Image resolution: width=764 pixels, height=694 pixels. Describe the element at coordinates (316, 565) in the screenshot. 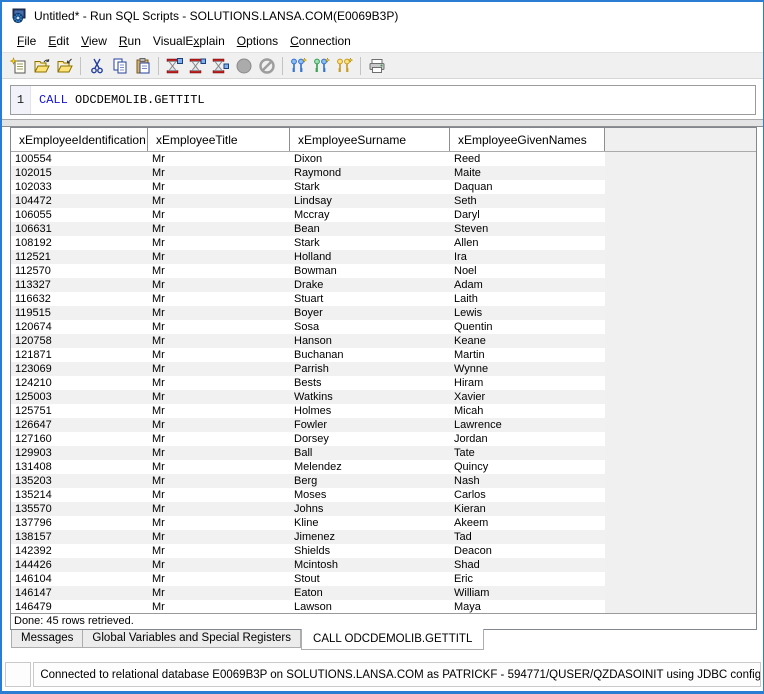

I see `table-cell: Mcintosh` at that location.